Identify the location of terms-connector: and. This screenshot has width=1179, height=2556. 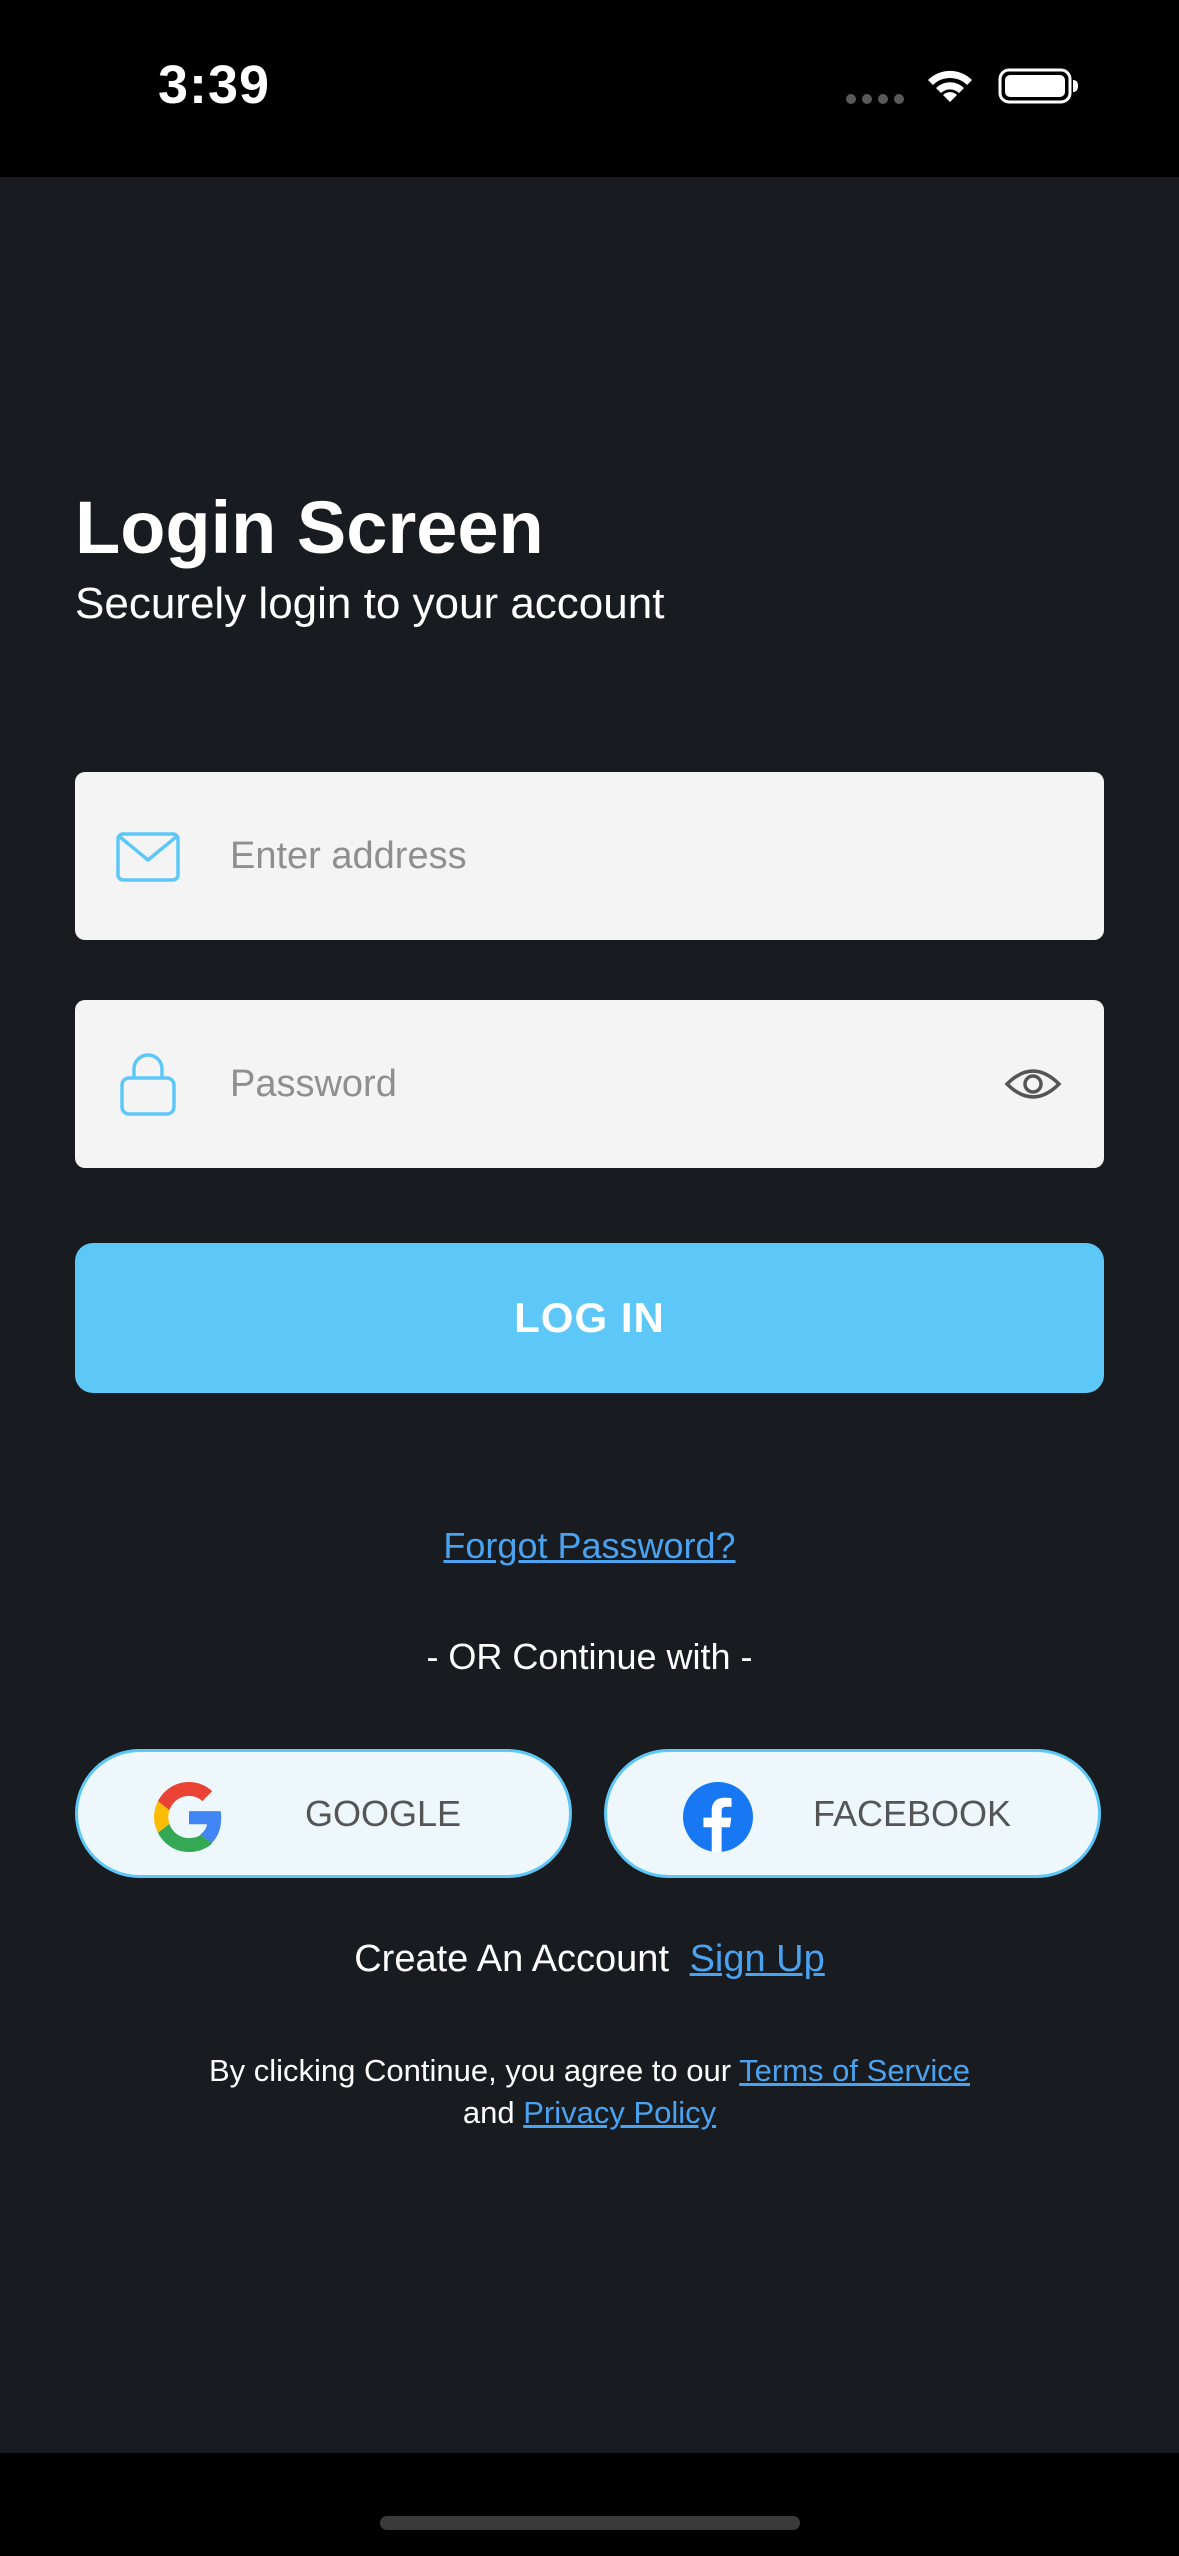
(488, 2112).